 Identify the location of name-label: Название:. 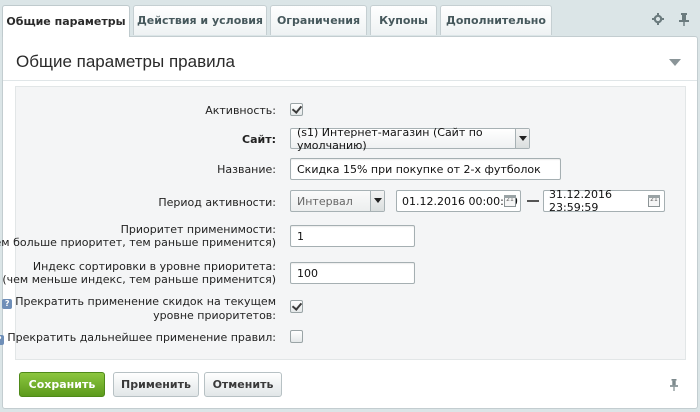
(246, 169).